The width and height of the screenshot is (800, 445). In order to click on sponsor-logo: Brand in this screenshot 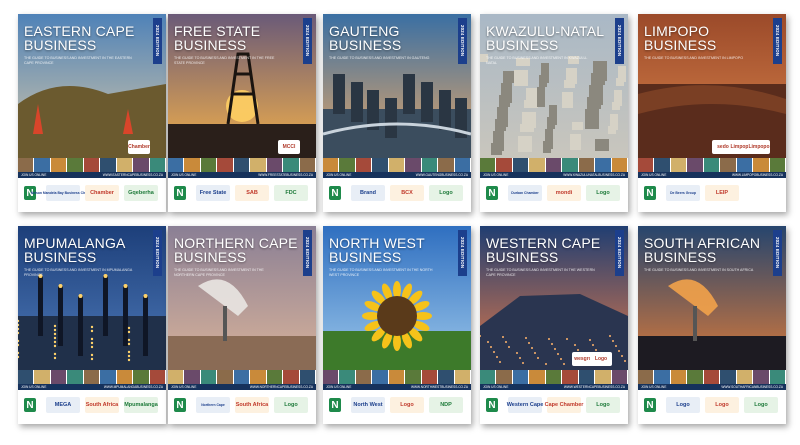, I will do `click(368, 193)`.